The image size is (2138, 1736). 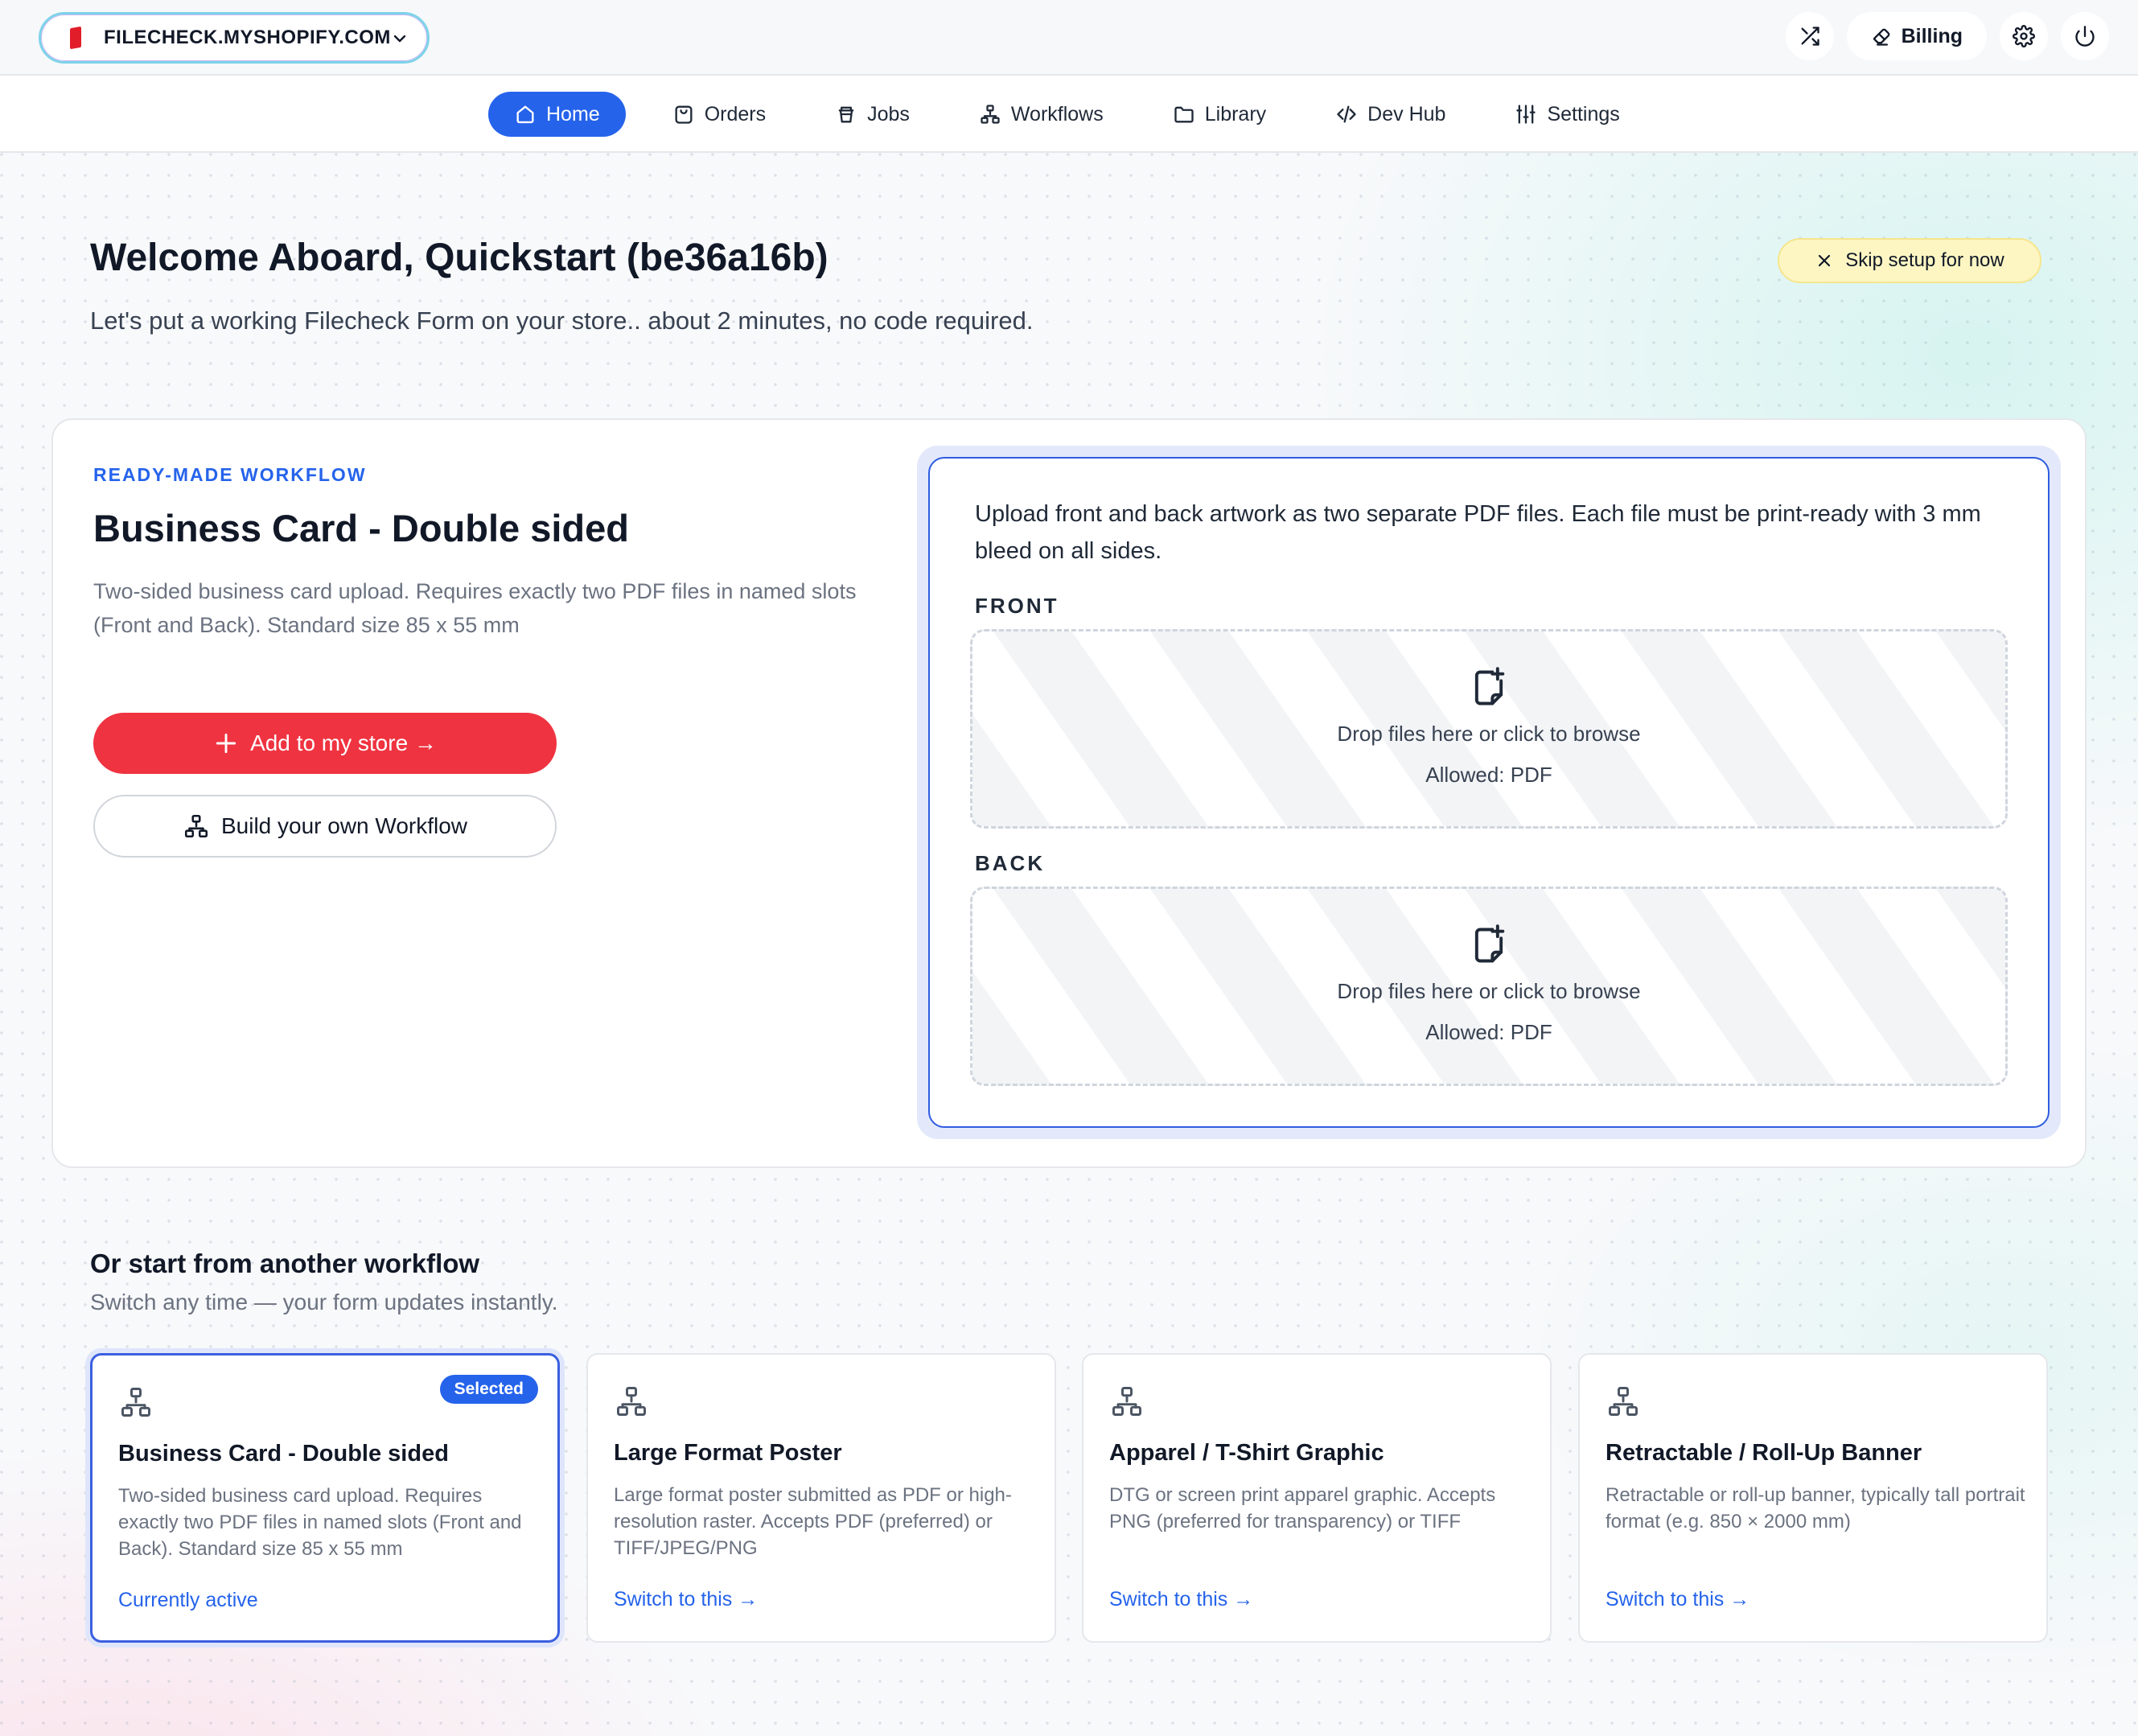 I want to click on front-allowed-types: Allowed: PDF, so click(x=1488, y=775).